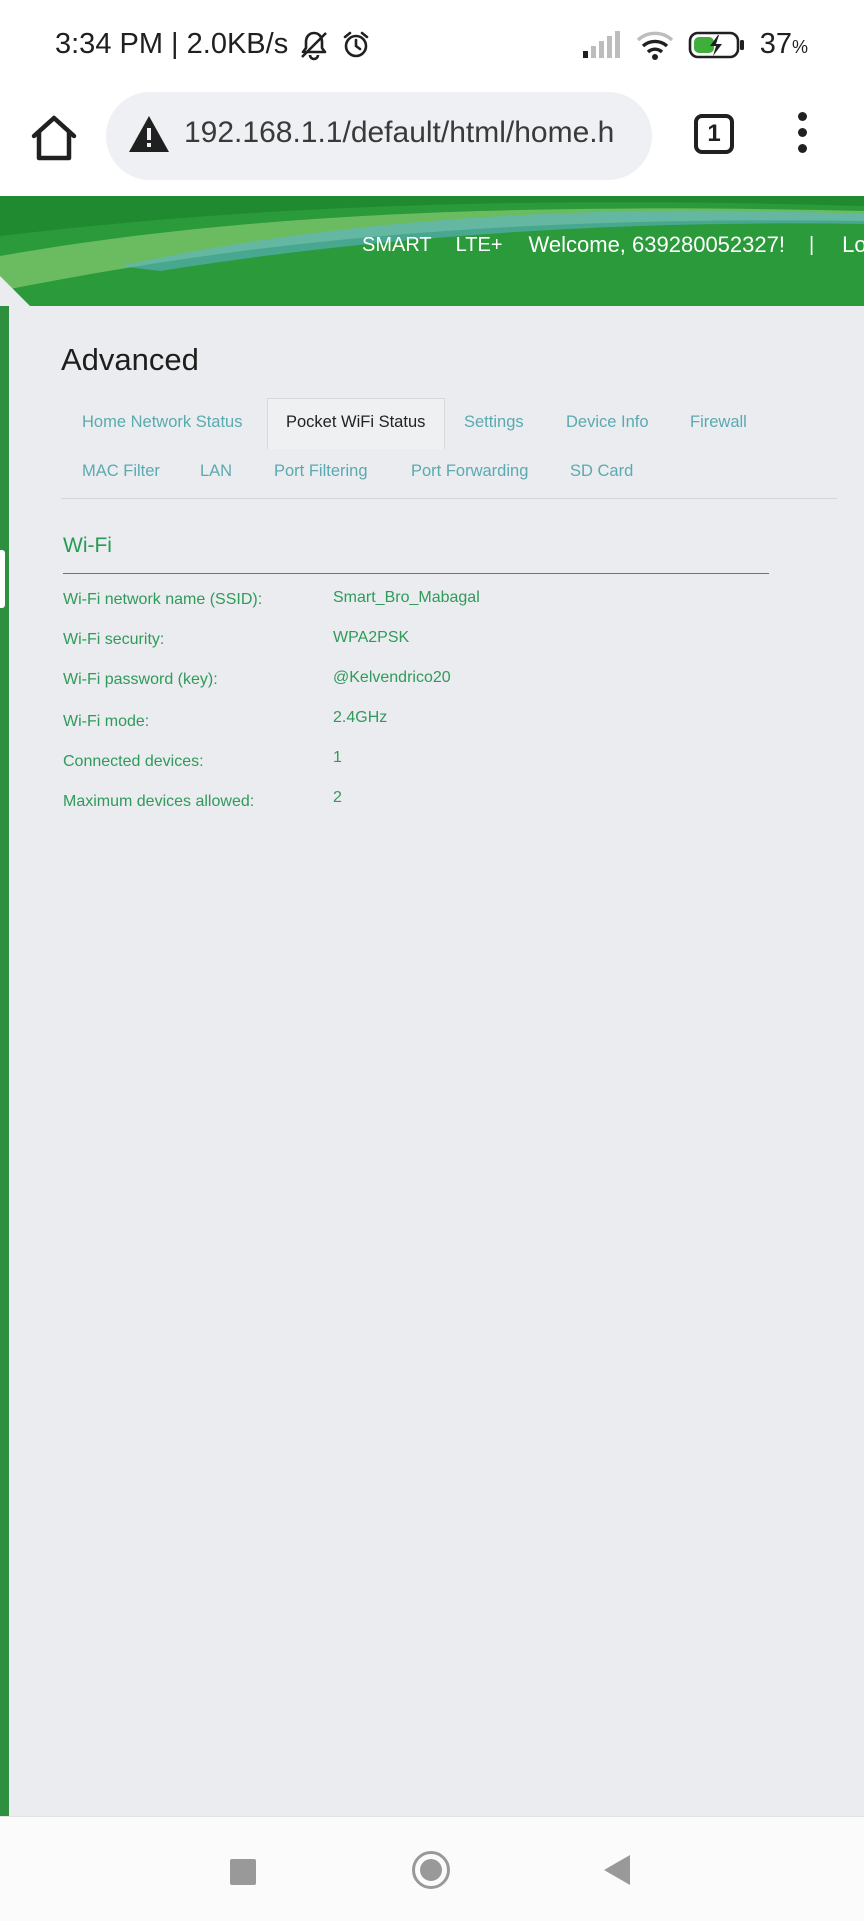  Describe the element at coordinates (601, 44) in the screenshot. I see `signal-icon` at that location.